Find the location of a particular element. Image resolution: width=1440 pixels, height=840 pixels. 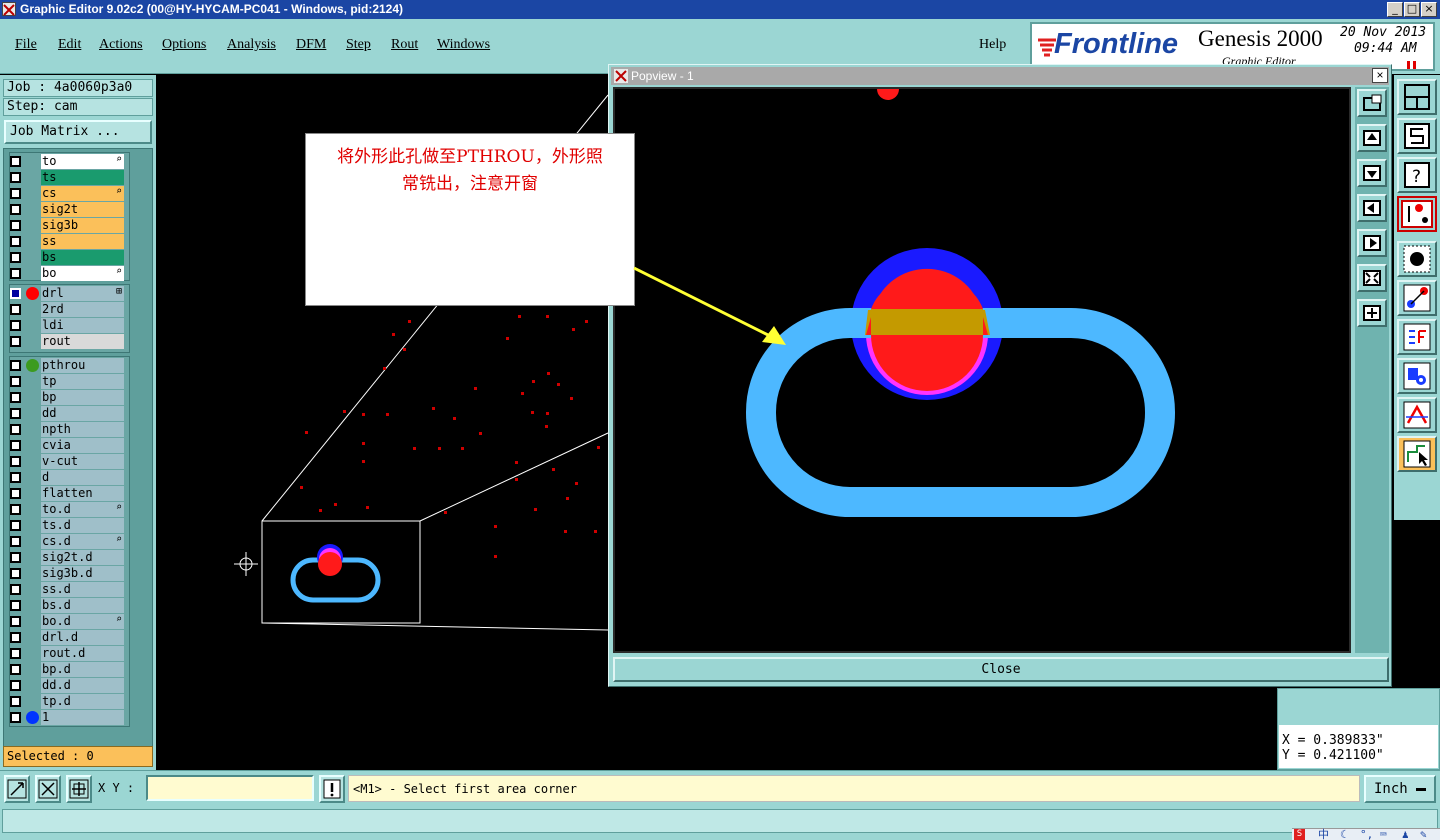

layer-name: dd is located at coordinates (82, 413).